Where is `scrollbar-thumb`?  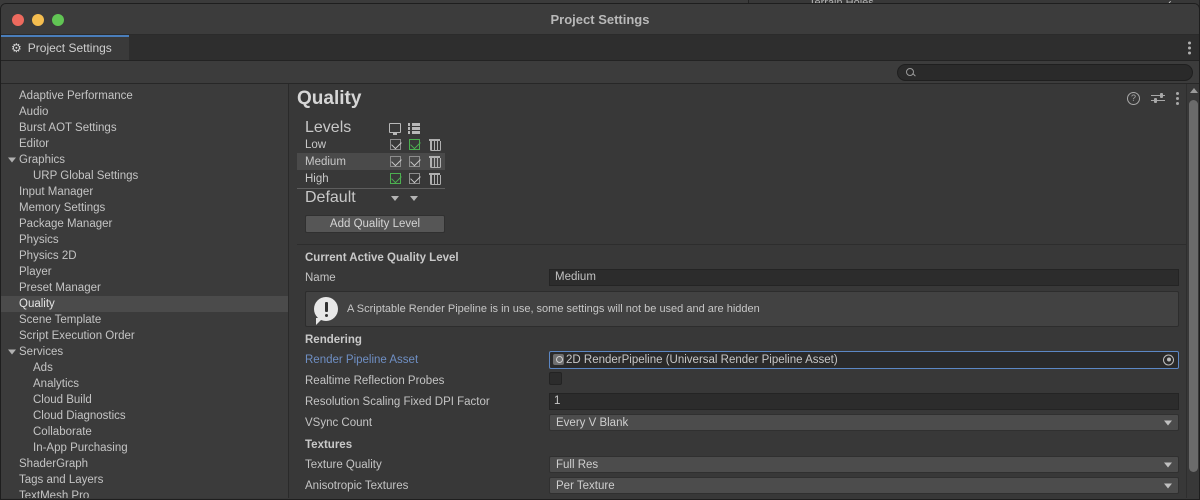 scrollbar-thumb is located at coordinates (1193, 286).